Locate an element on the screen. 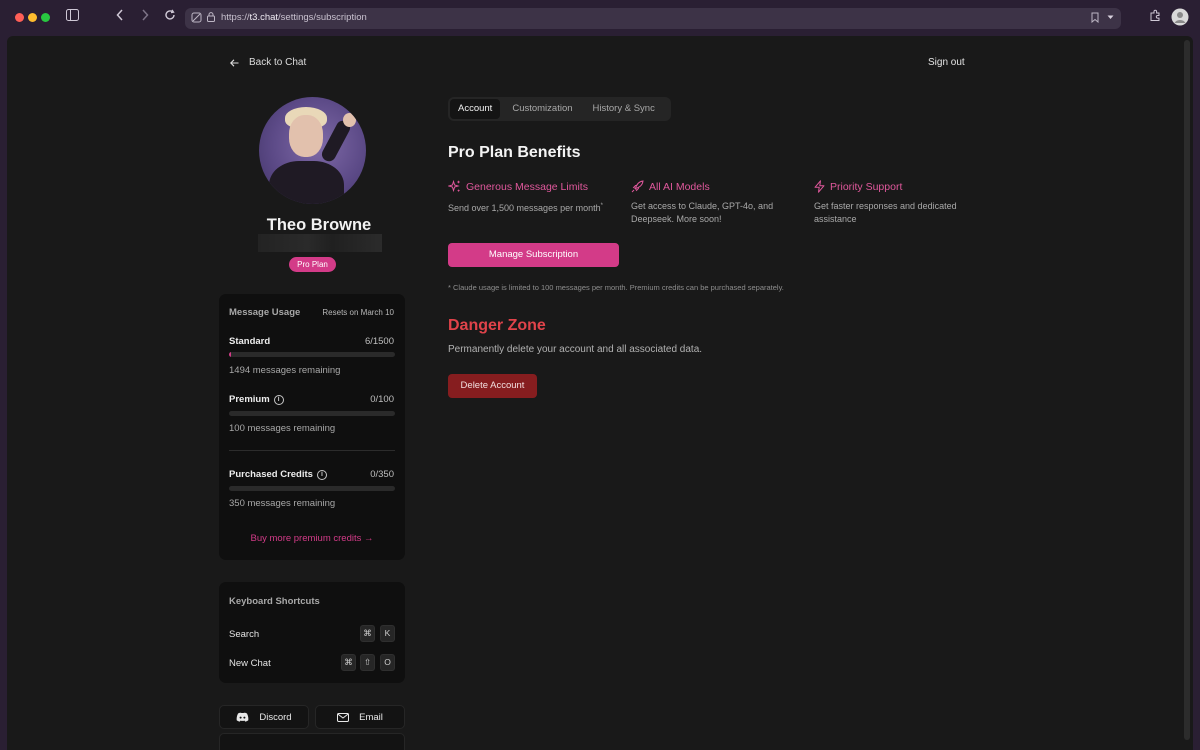 The width and height of the screenshot is (1200, 750). url-text: https://t3.chat/settings/subscription is located at coordinates (294, 17).